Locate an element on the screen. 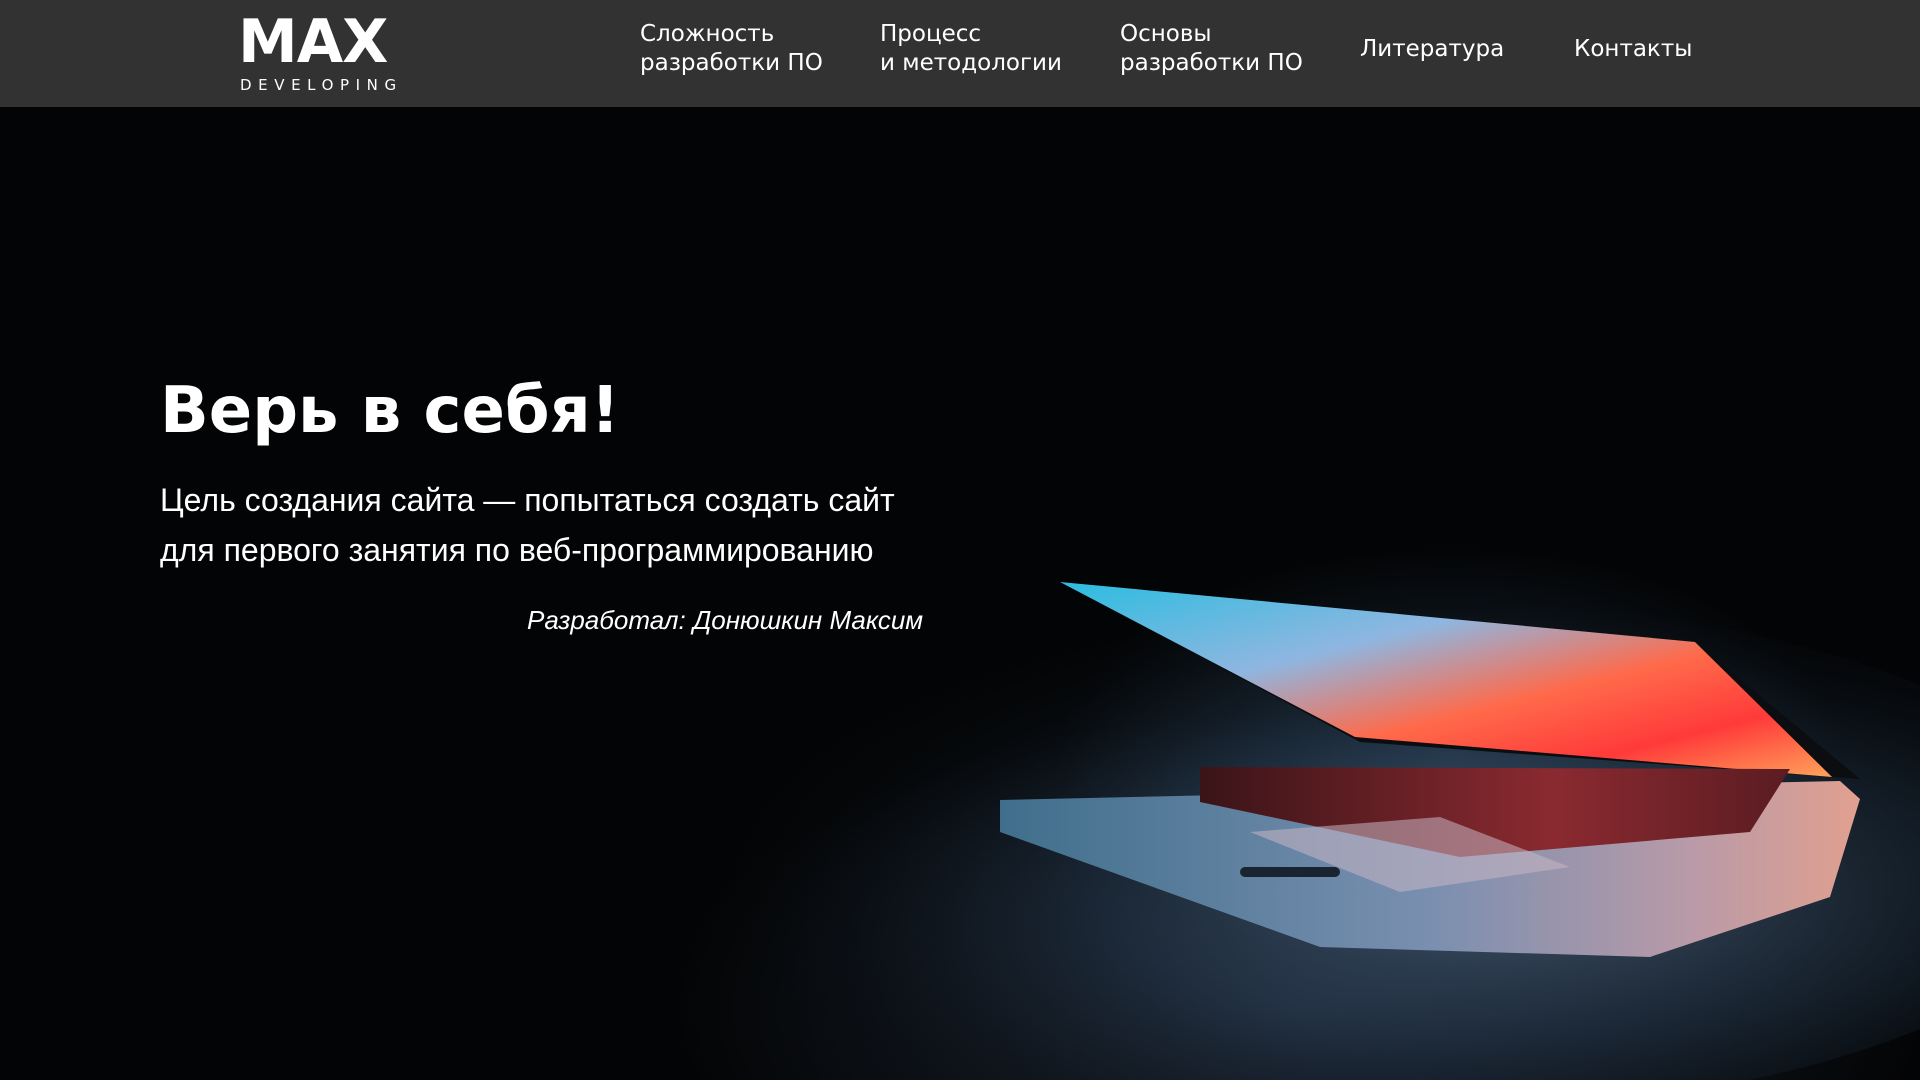 This screenshot has width=1920, height=1080. author-credit: Разработал: Донюшкин Максим is located at coordinates (725, 620).